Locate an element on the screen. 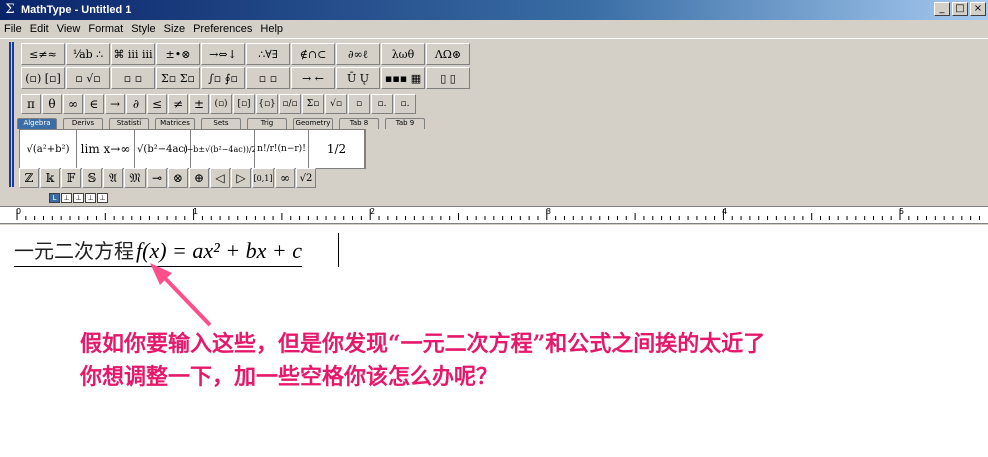 The width and height of the screenshot is (988, 457). template-limit: lim x→∞ is located at coordinates (106, 149).